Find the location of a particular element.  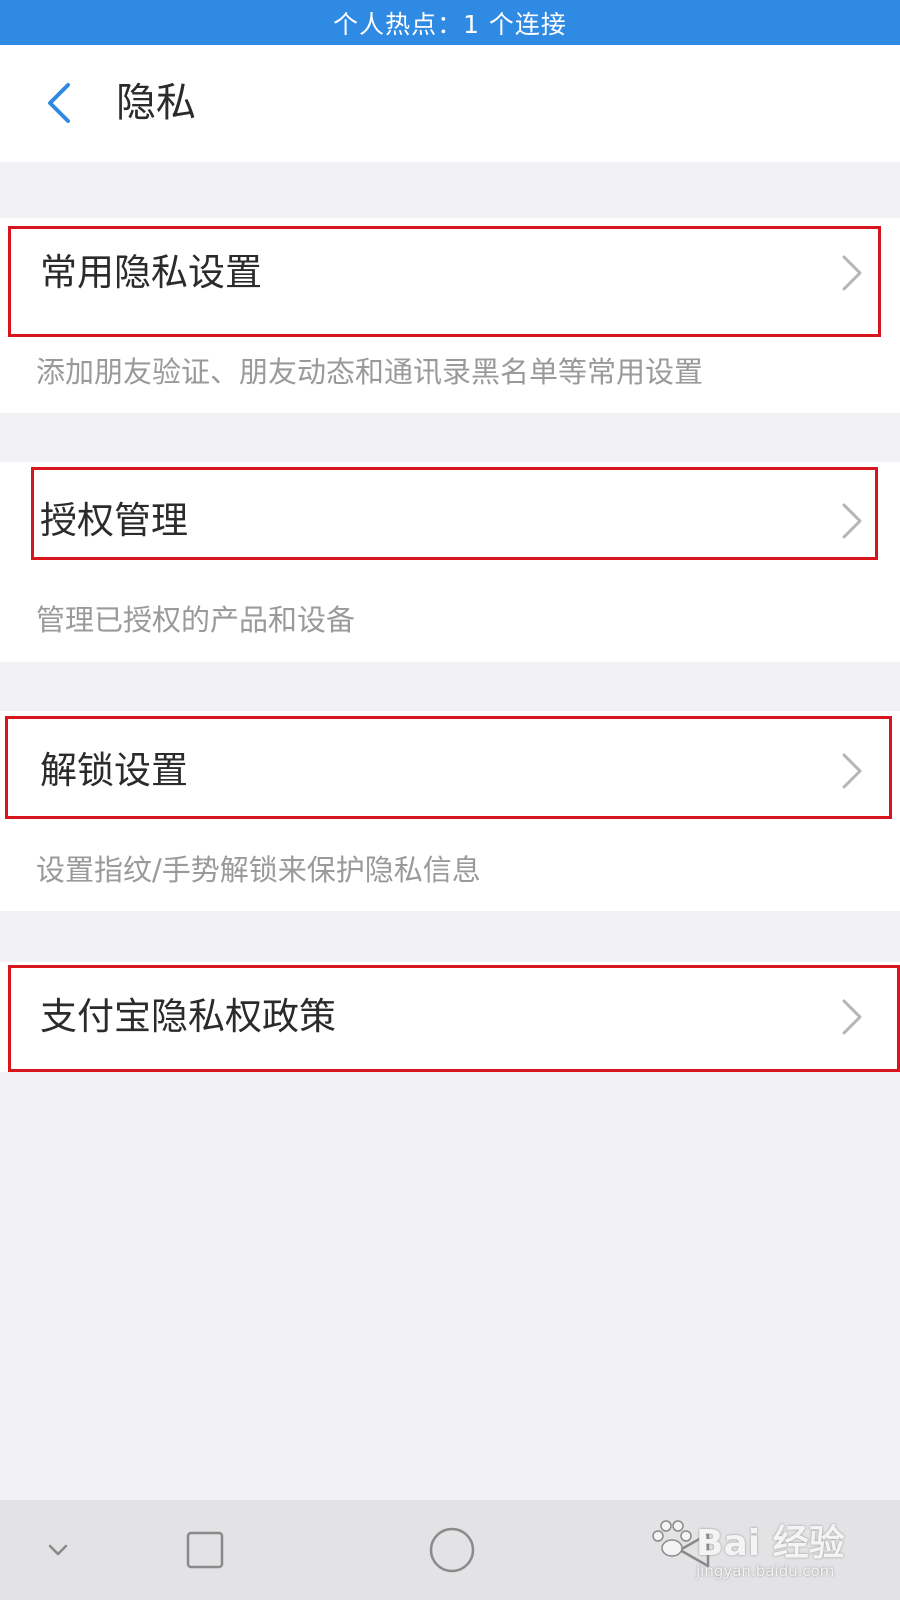

section-authorization: 授权管理 管理已授权的产品和设备 is located at coordinates (450, 562).